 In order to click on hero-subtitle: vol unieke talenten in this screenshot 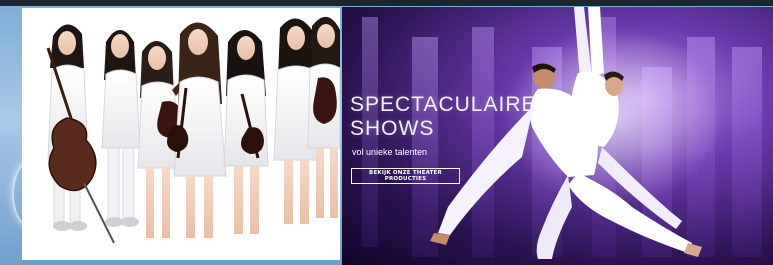, I will do `click(390, 152)`.